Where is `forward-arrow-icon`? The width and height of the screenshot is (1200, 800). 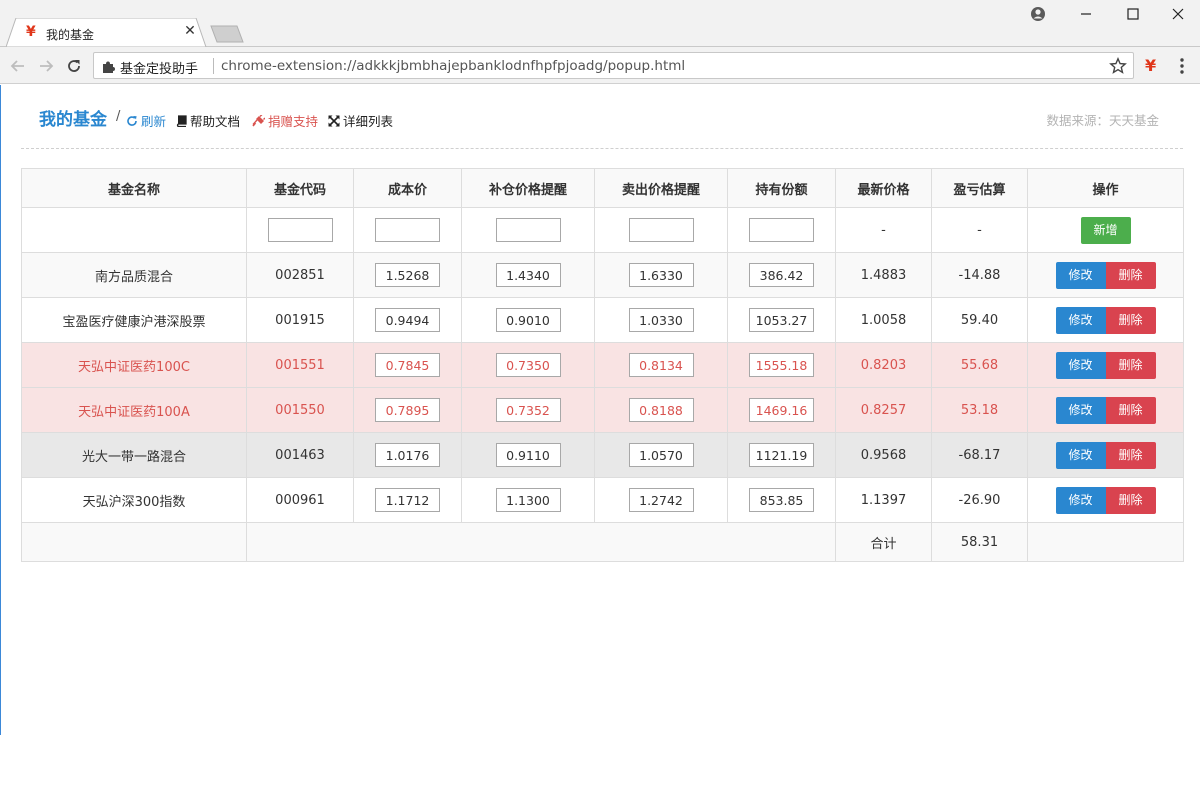
forward-arrow-icon is located at coordinates (46, 66).